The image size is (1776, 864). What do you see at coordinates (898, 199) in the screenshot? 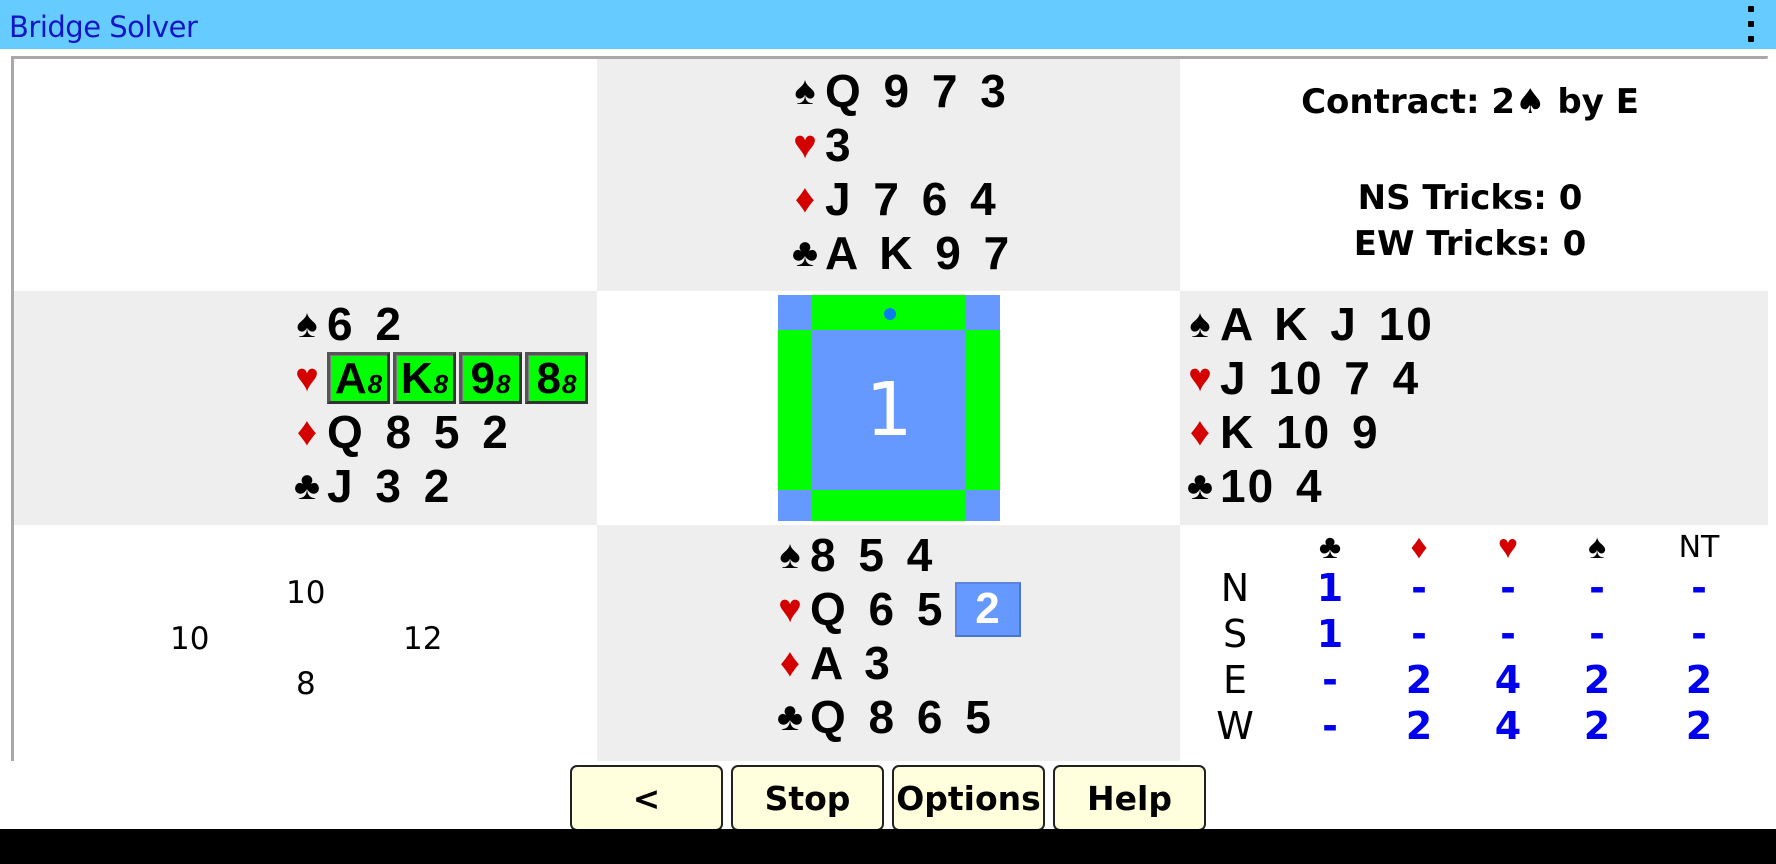
I see `north-diamonds: ♦ J 7 6 4` at bounding box center [898, 199].